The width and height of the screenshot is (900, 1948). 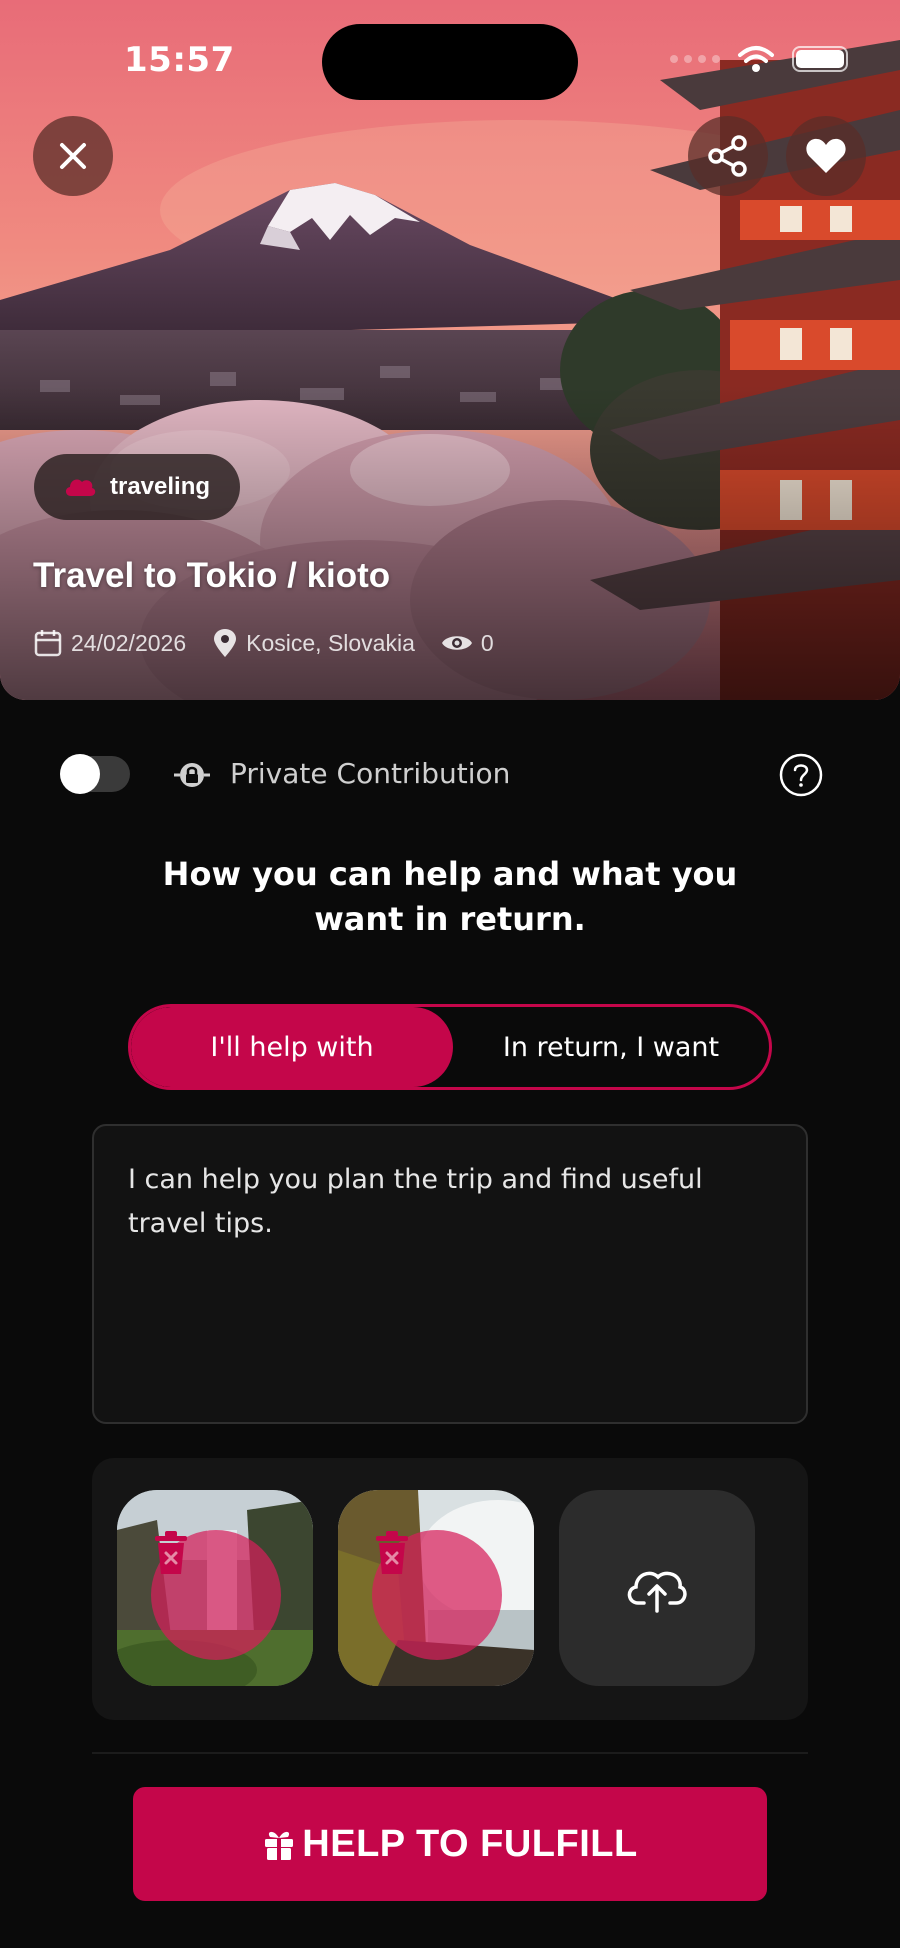 What do you see at coordinates (820, 59) in the screenshot?
I see `battery-icon` at bounding box center [820, 59].